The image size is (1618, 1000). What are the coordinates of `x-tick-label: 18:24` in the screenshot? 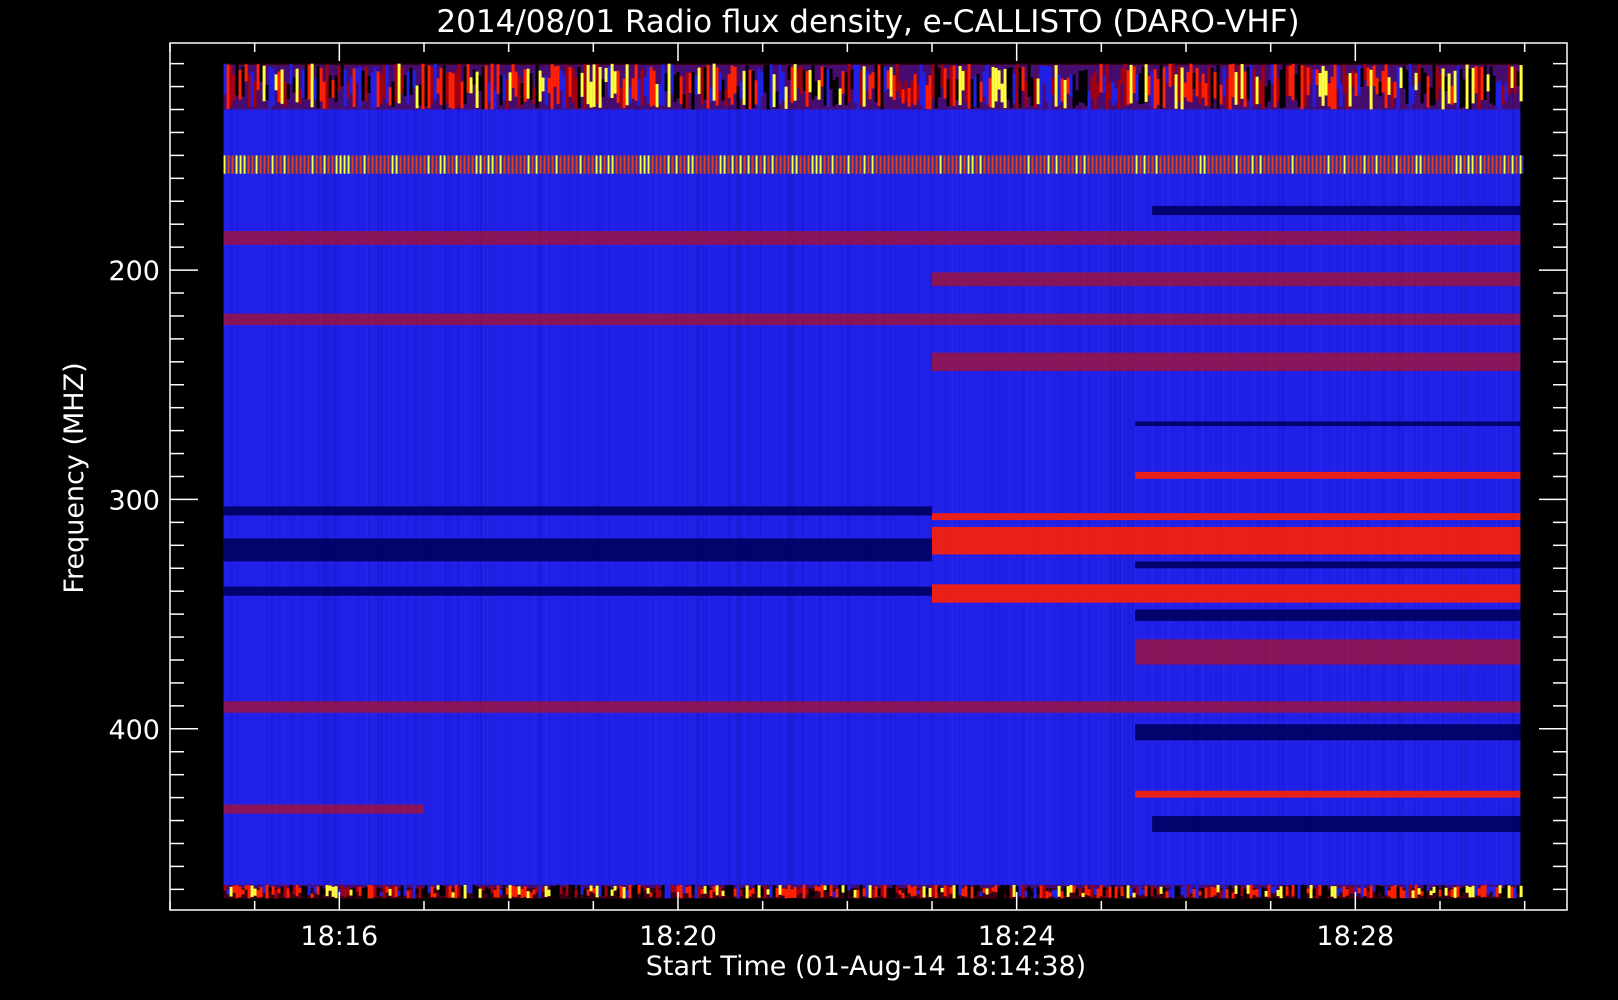 It's located at (1017, 936).